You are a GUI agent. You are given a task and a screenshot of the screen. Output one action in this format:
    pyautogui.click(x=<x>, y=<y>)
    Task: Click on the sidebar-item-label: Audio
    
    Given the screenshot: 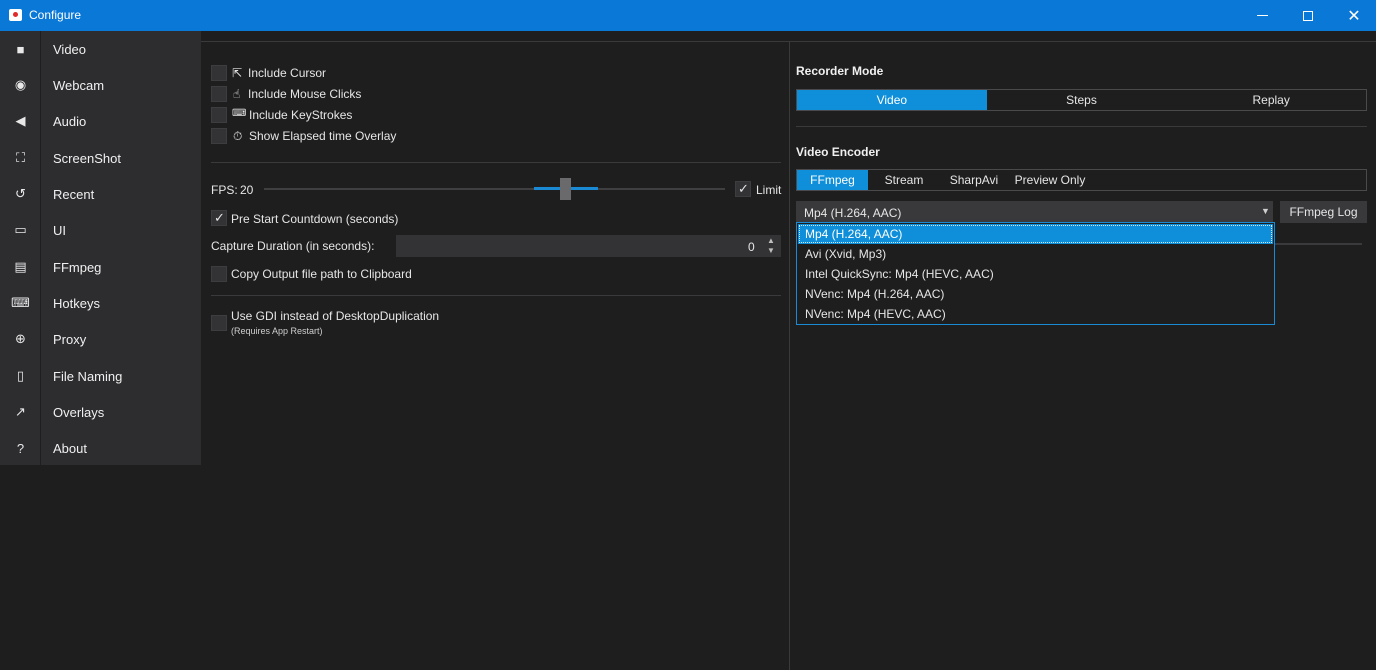 What is the action you would take?
    pyautogui.click(x=70, y=121)
    